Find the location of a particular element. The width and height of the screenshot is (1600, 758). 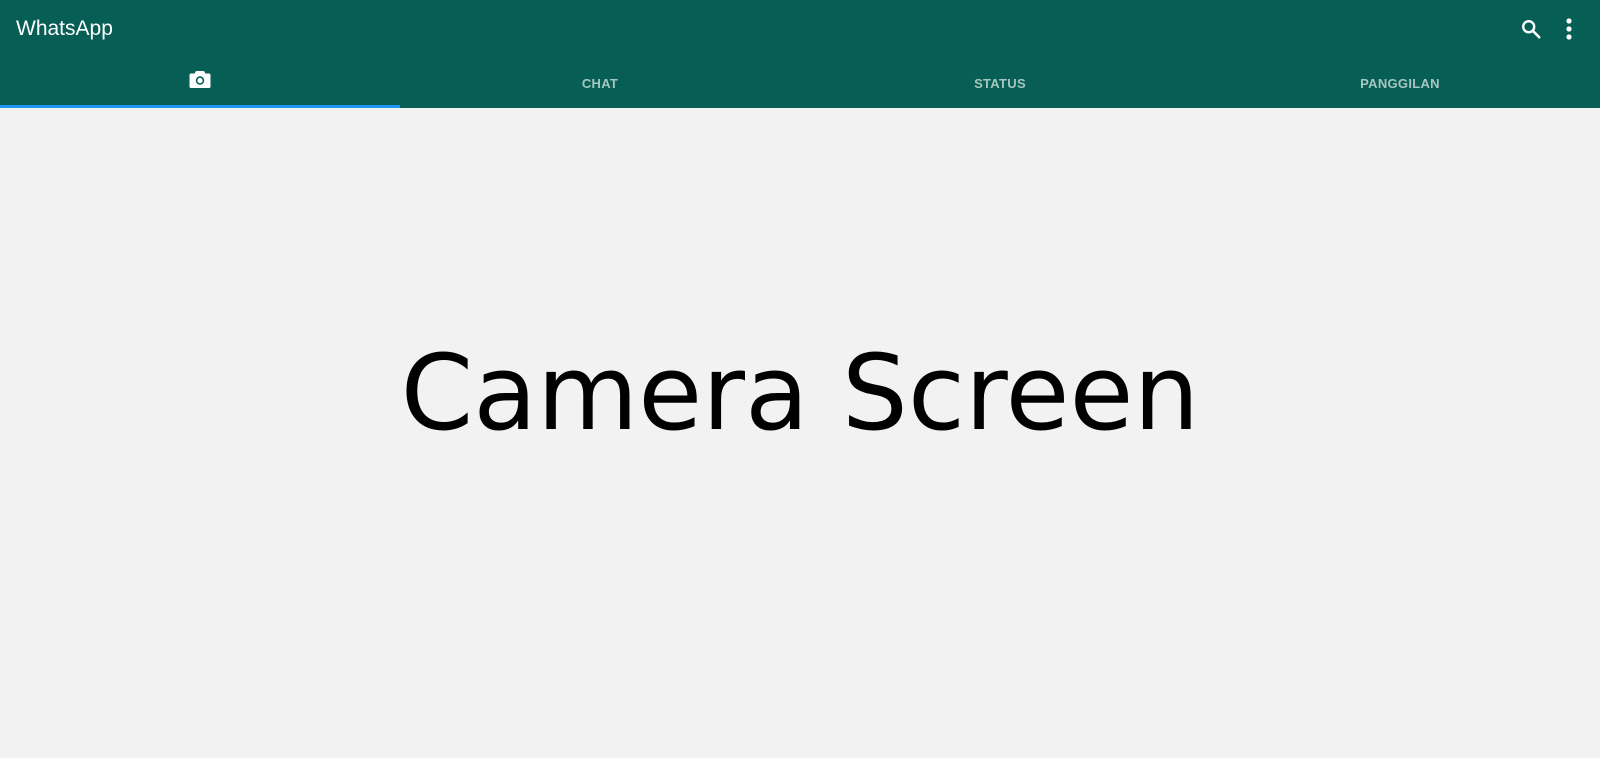

toolbar-actions is located at coordinates (1550, 29).